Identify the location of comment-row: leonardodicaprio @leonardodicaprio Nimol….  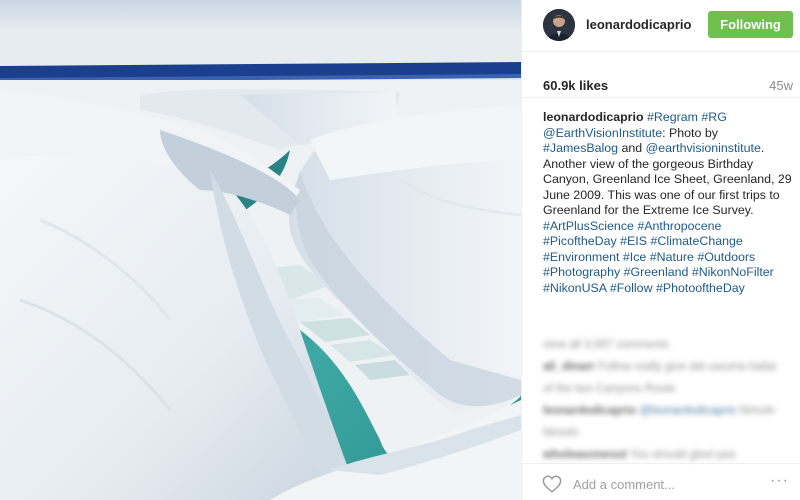
(659, 411).